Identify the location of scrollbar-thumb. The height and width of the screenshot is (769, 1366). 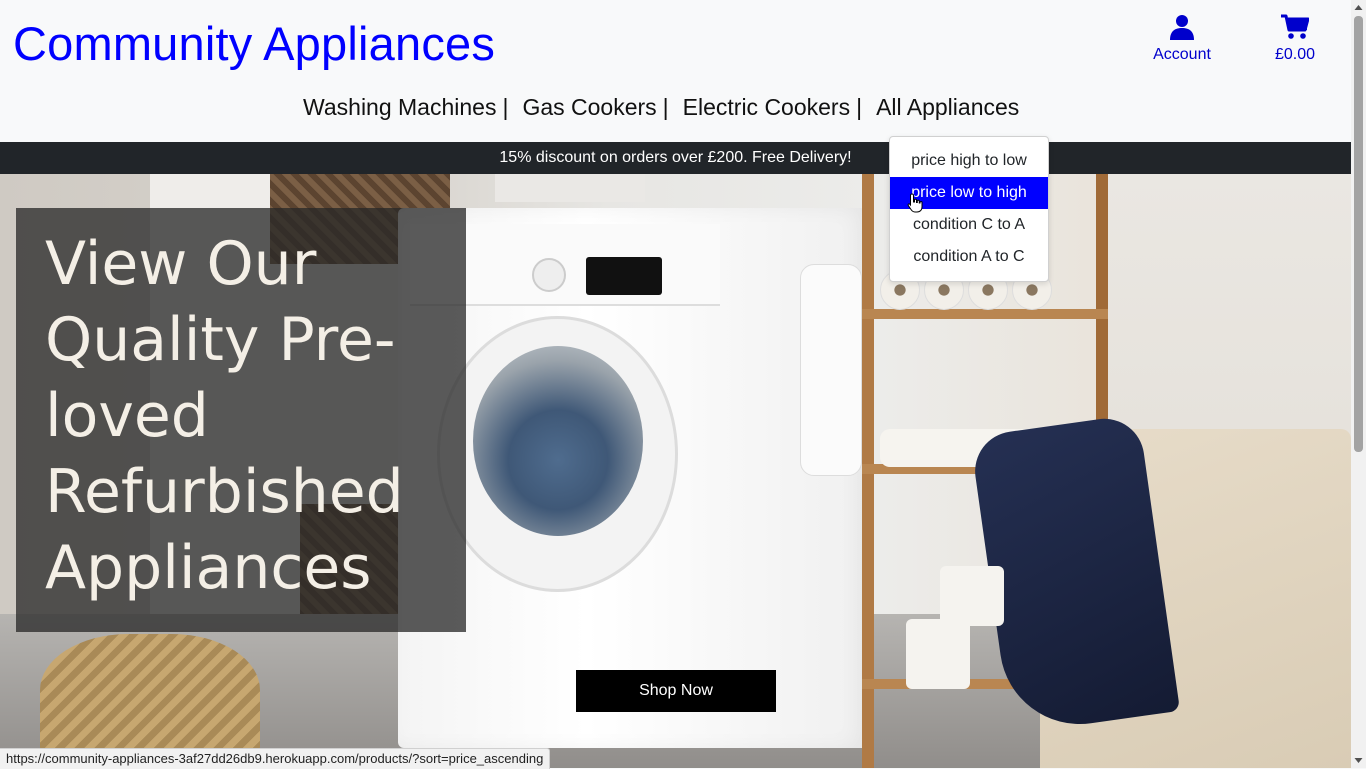
(1358, 234).